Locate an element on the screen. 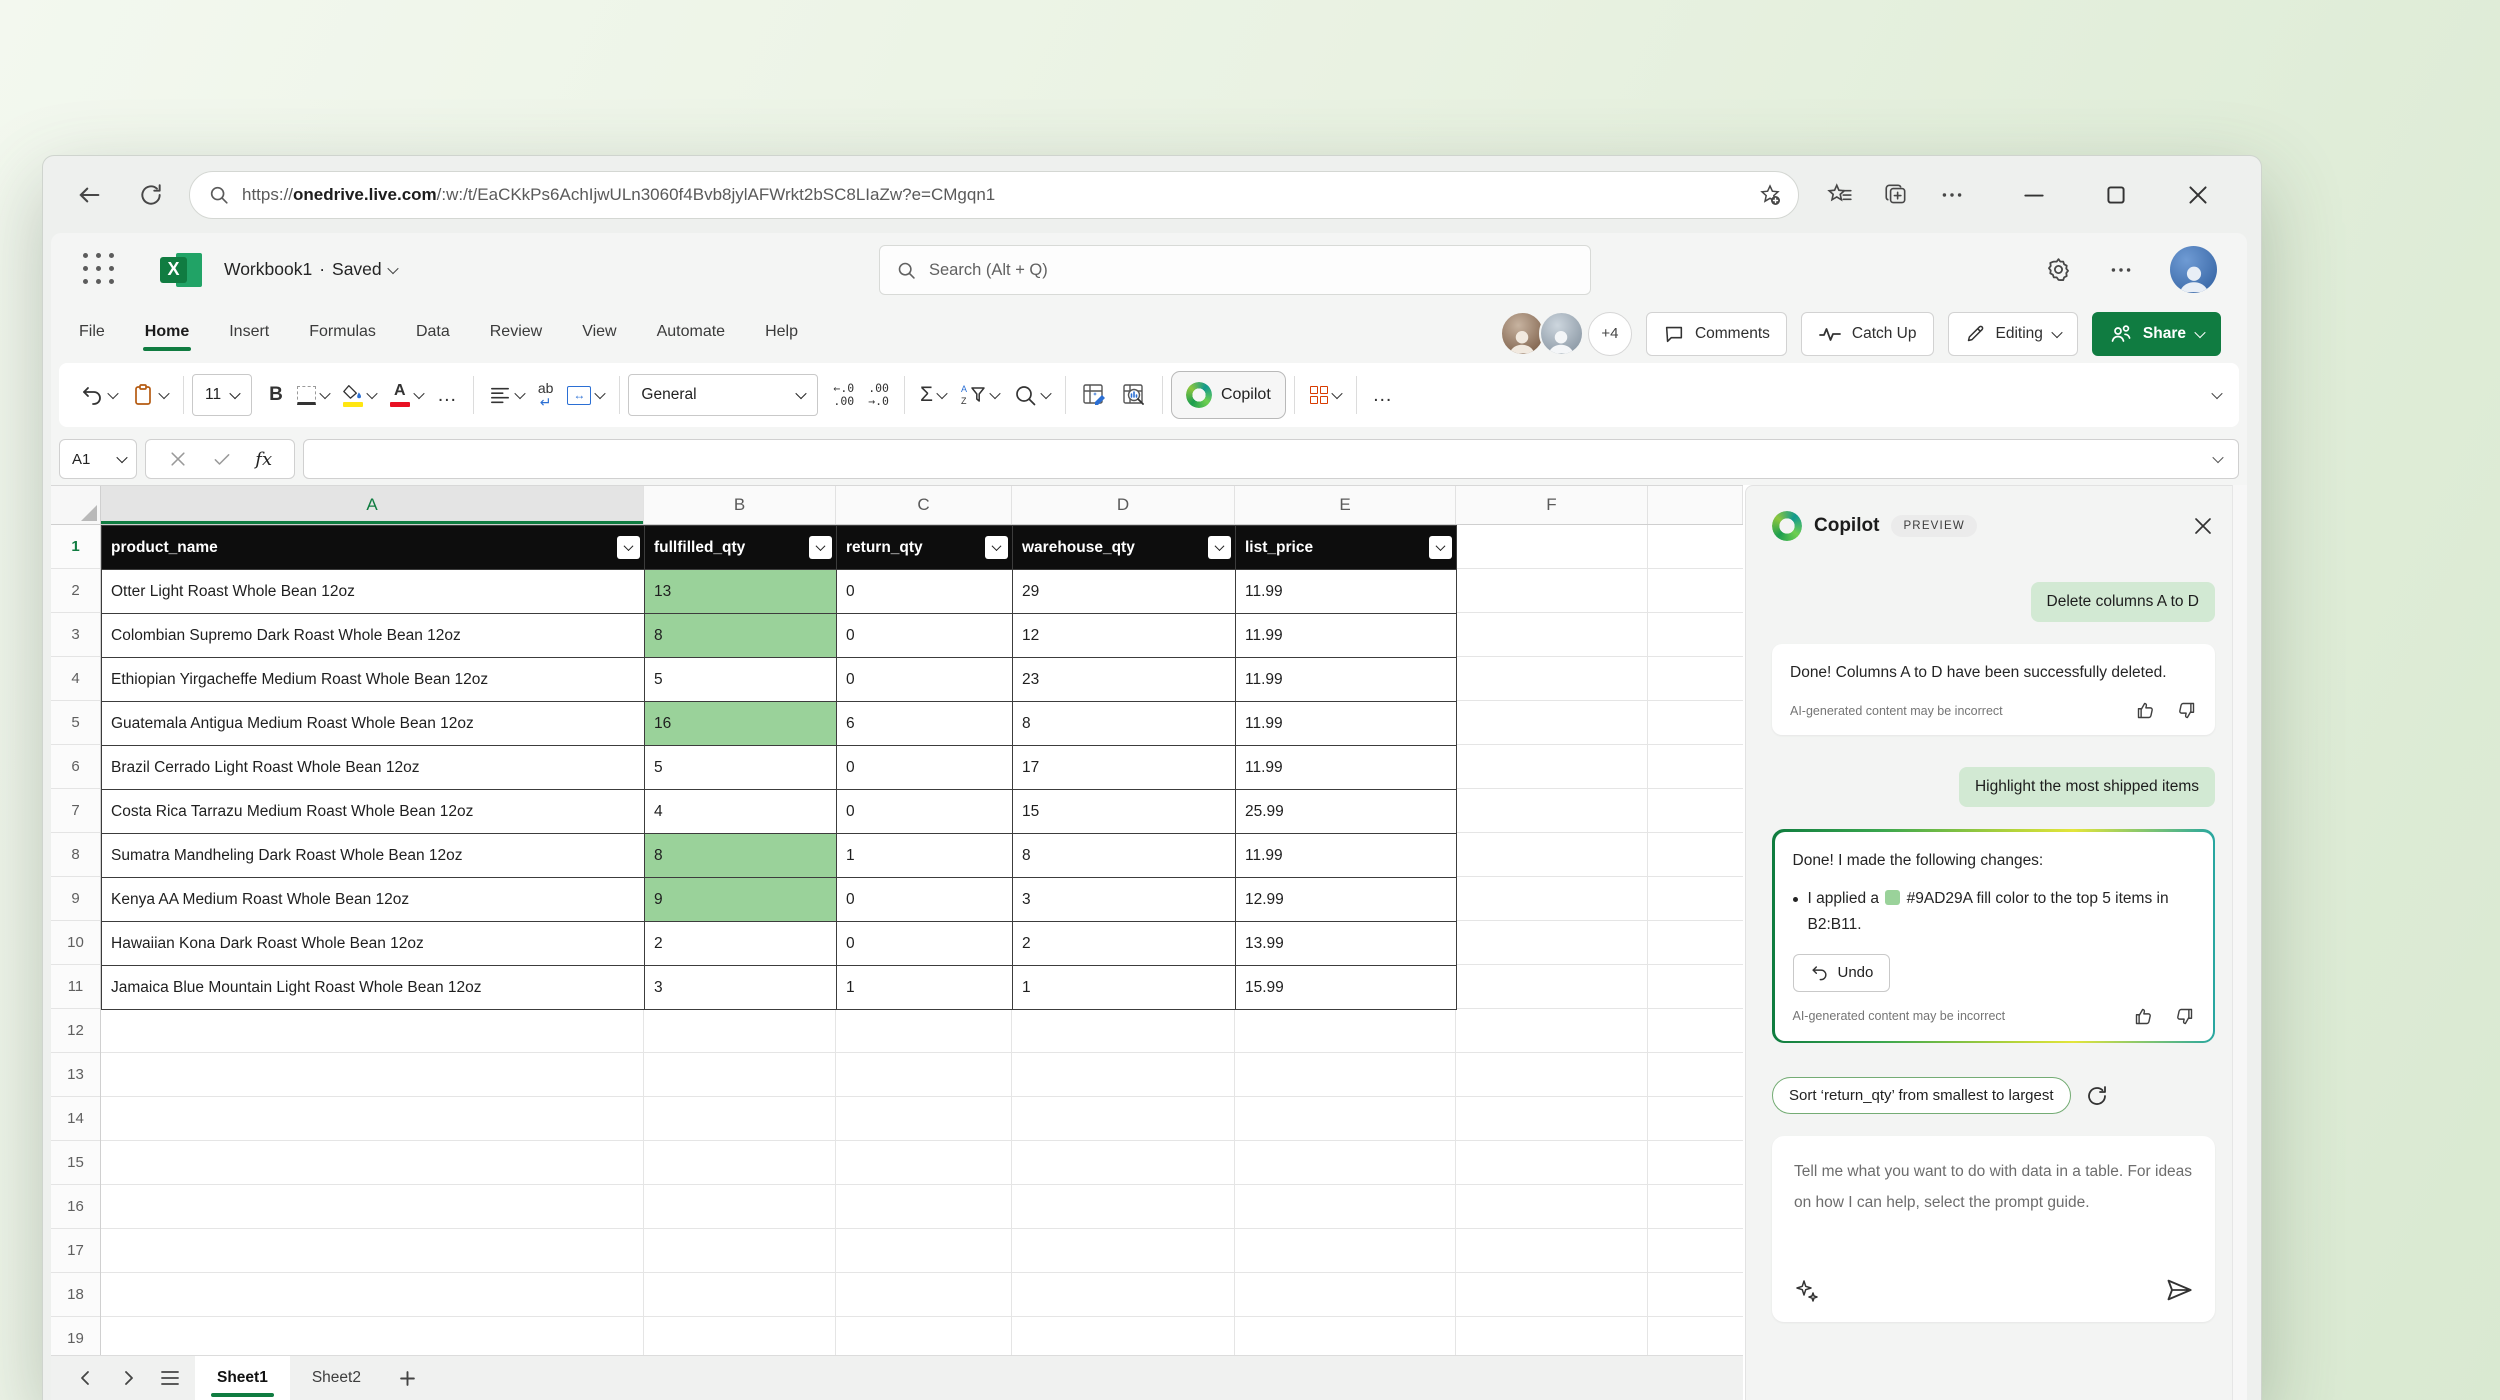  menu-tab-formulas: Formulas is located at coordinates (342, 334).